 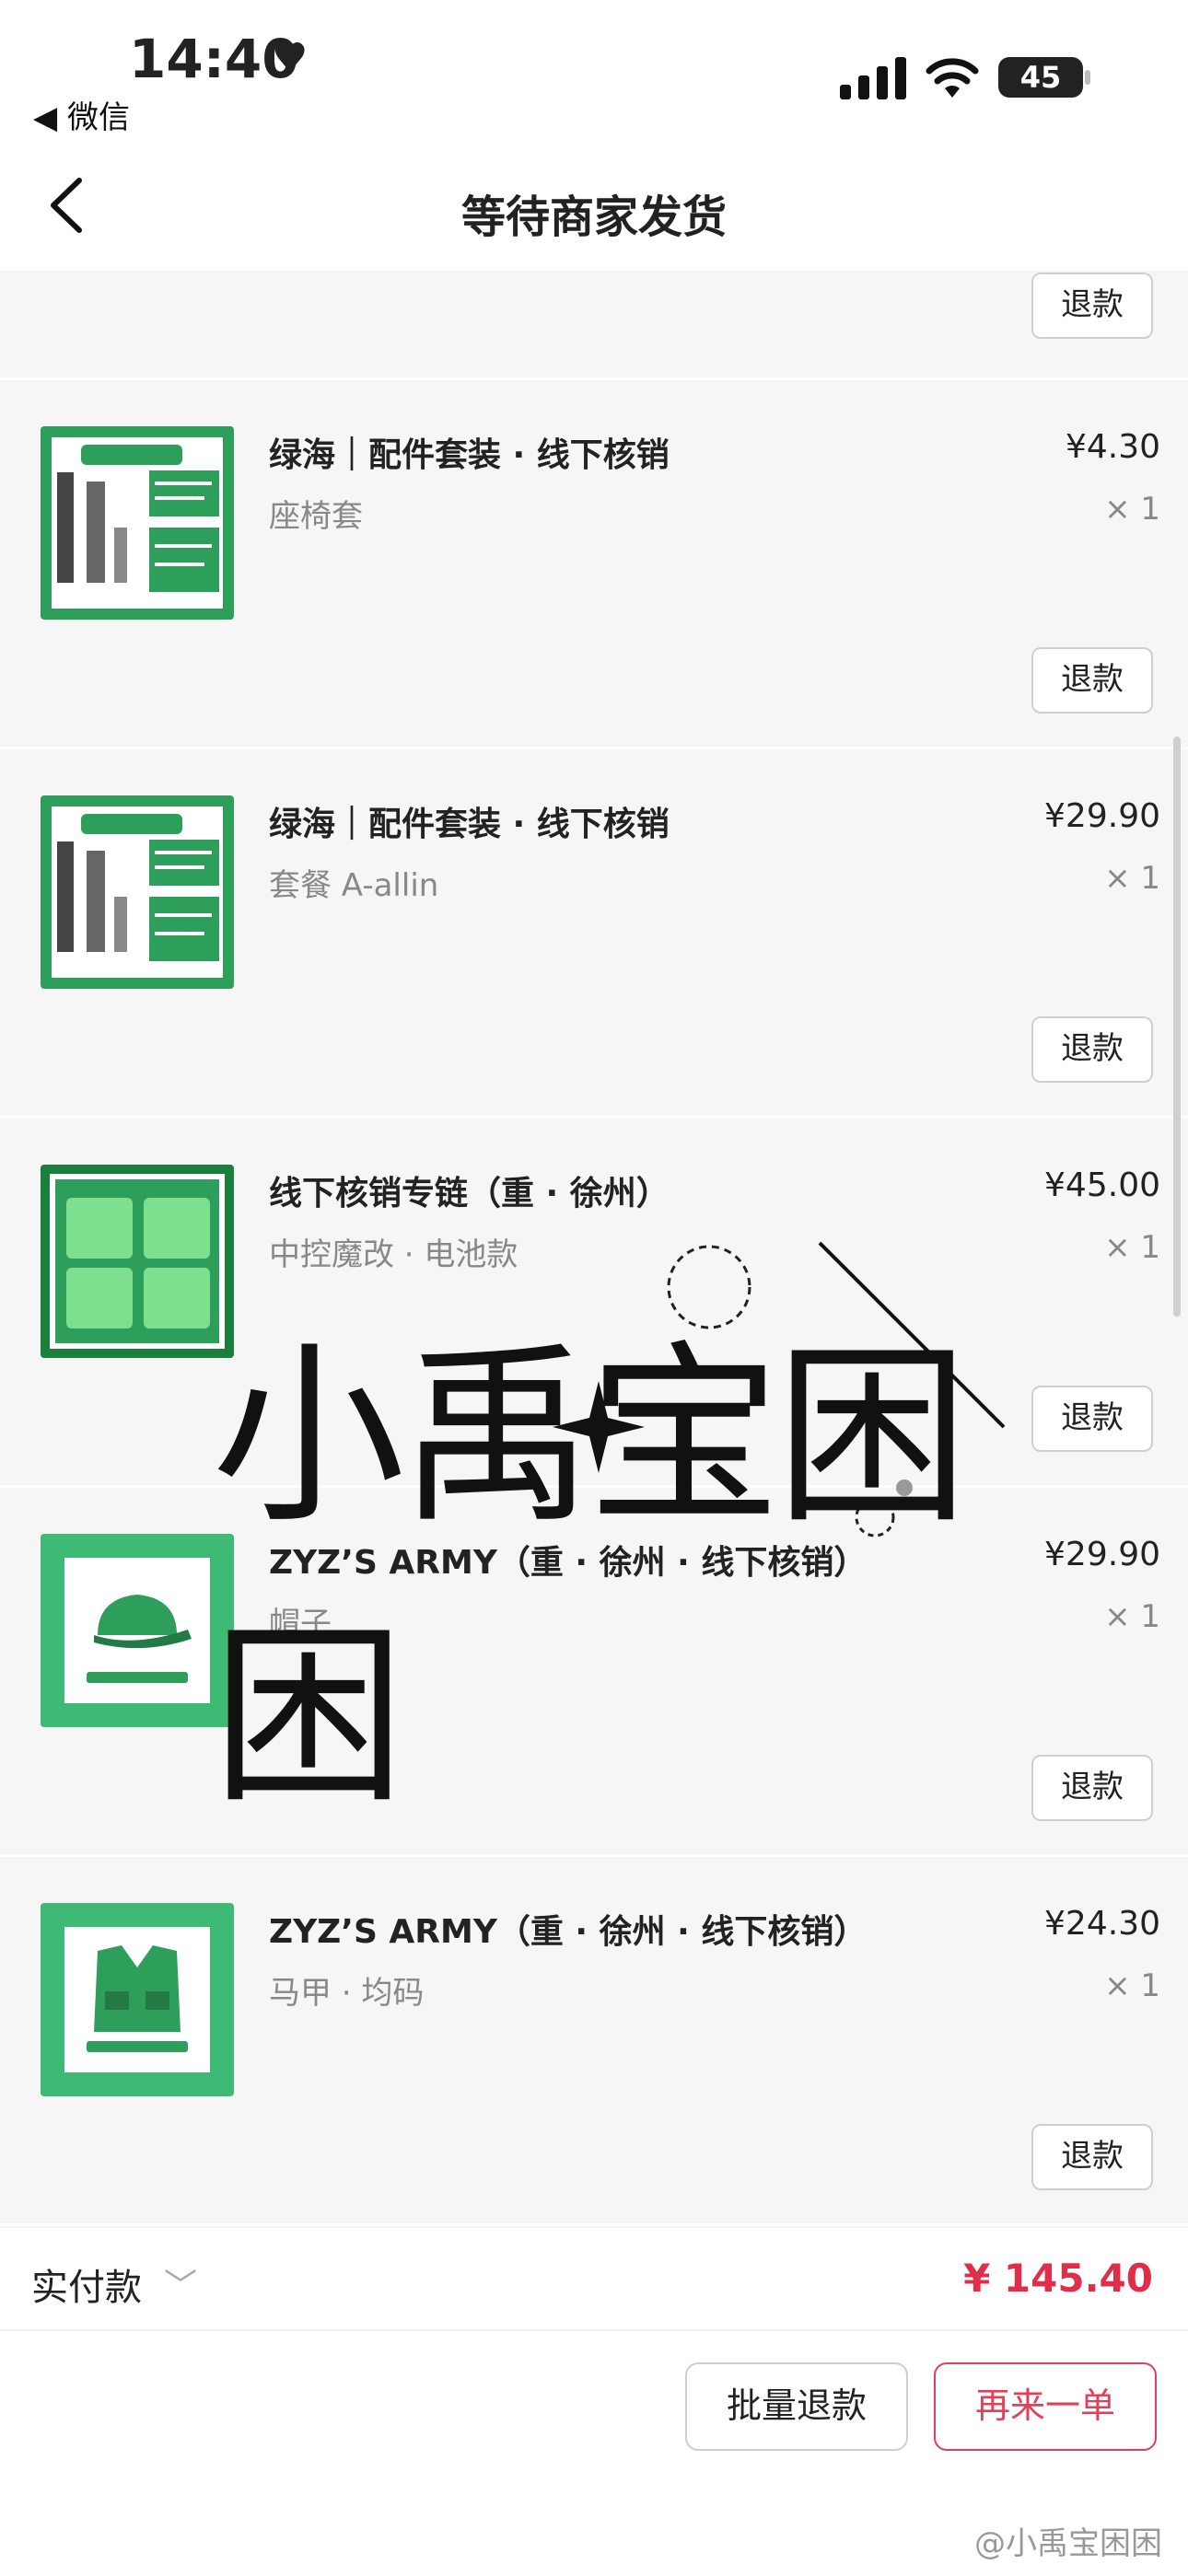 What do you see at coordinates (1068, 2543) in the screenshot?
I see `weibo-watermark: @小禹宝困困` at bounding box center [1068, 2543].